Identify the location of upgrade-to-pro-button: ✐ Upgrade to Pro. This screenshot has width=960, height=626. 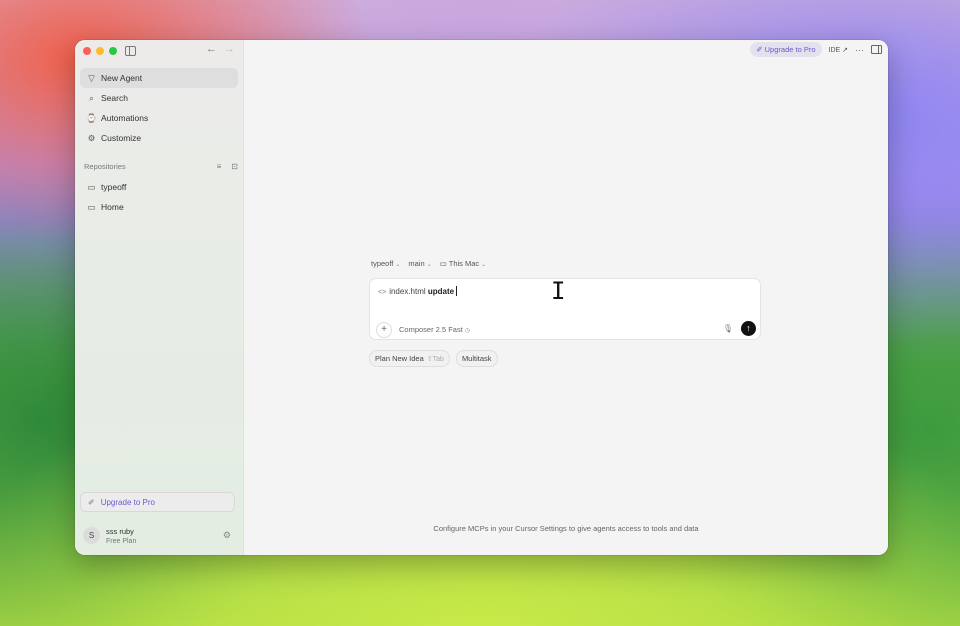
(786, 49).